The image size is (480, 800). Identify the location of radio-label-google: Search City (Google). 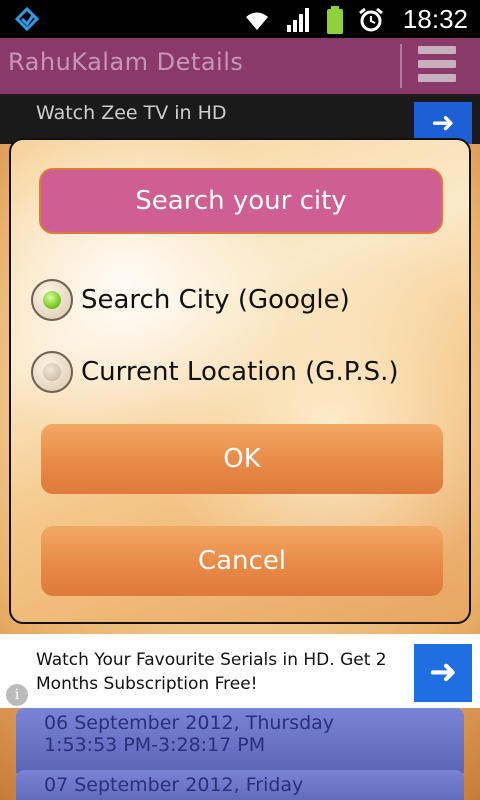
(215, 300).